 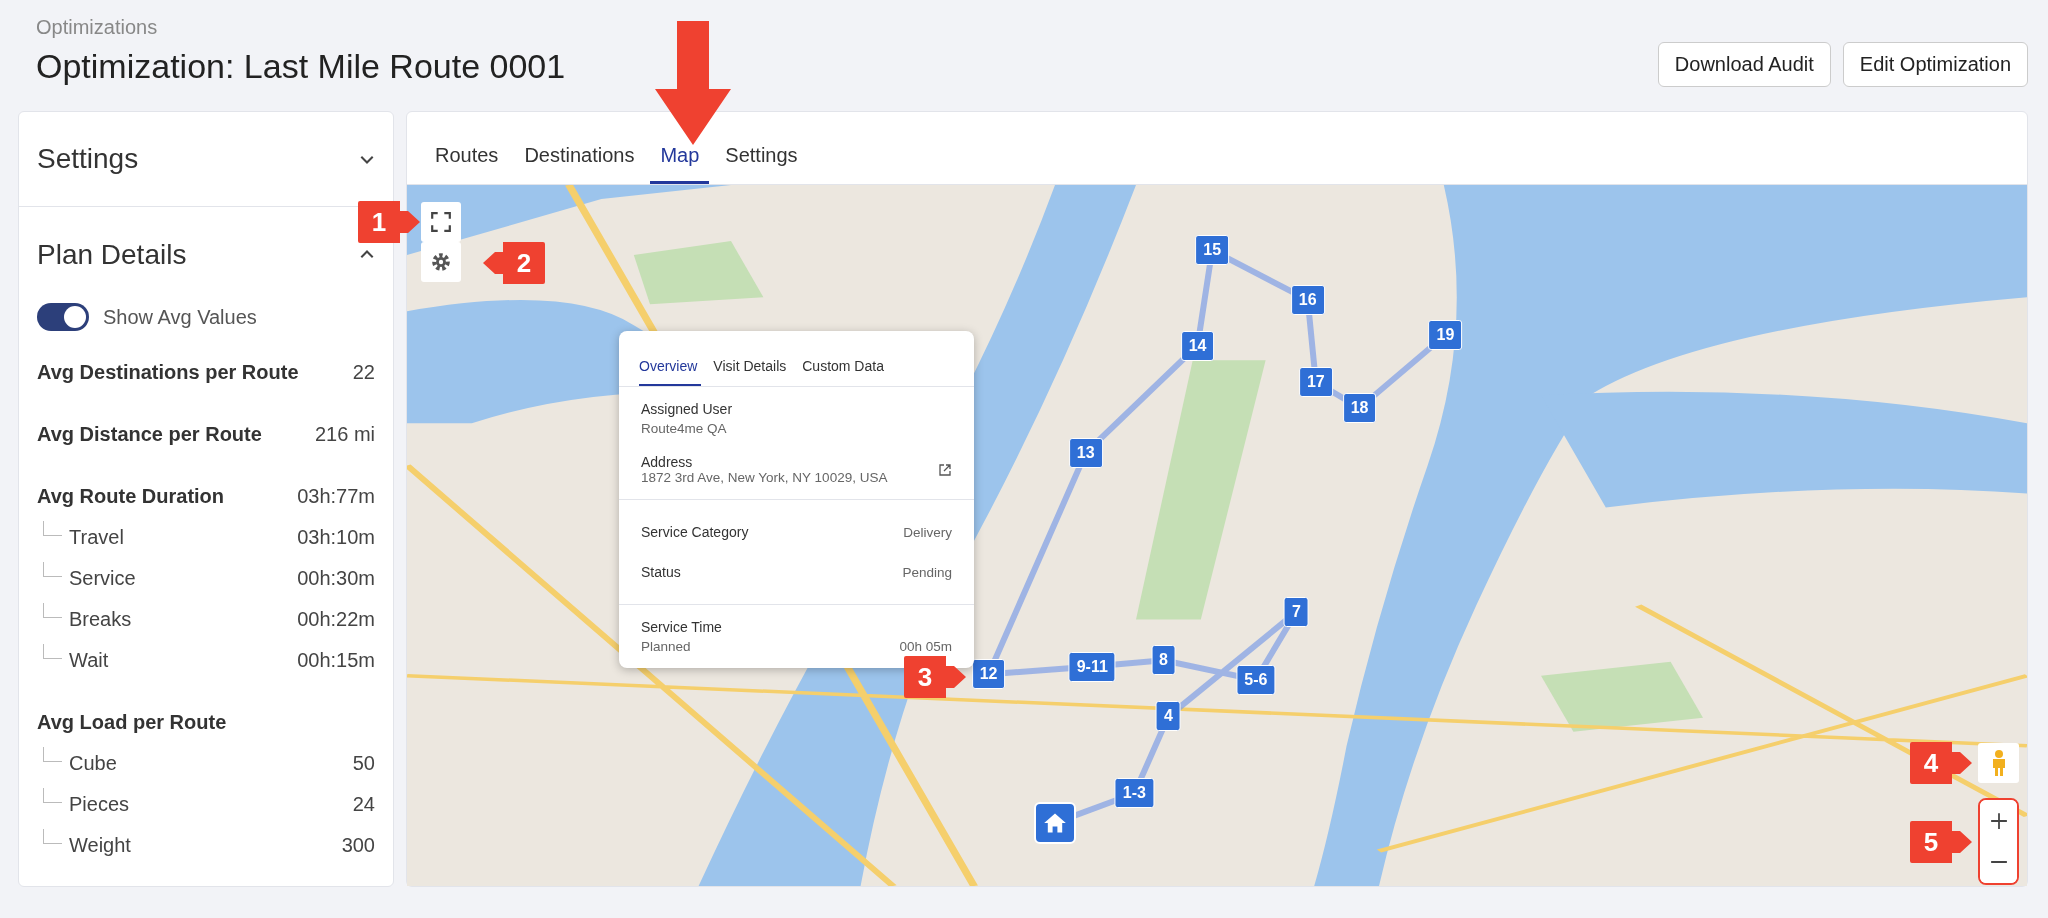 What do you see at coordinates (180, 317) in the screenshot?
I see `toggle-label: Show Avg Values` at bounding box center [180, 317].